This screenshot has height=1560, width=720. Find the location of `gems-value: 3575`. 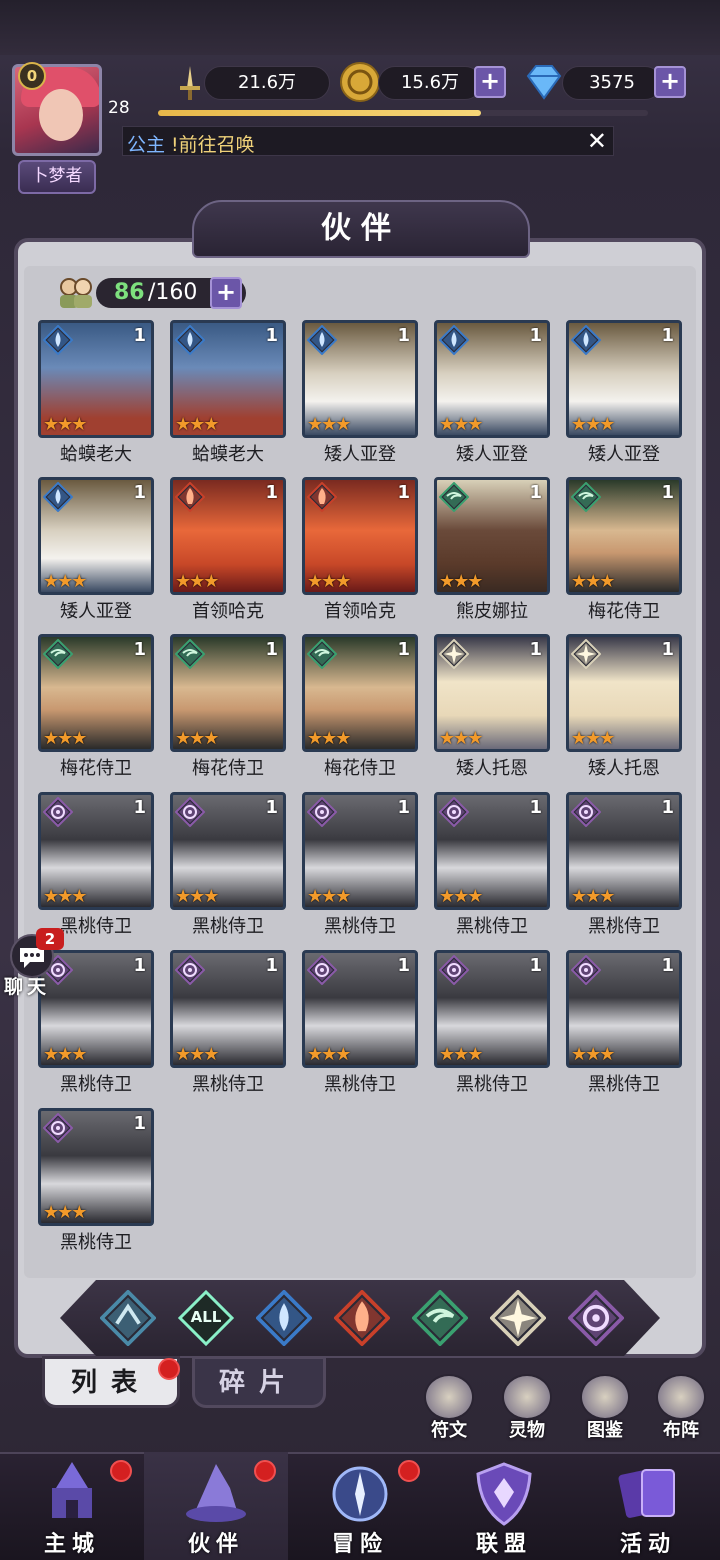

gems-value: 3575 is located at coordinates (612, 83).